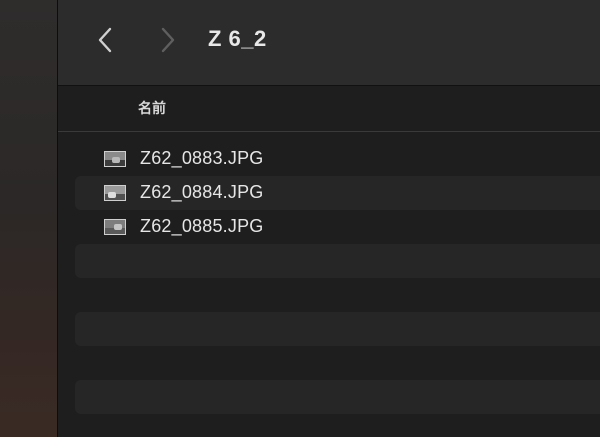 This screenshot has height=437, width=600. What do you see at coordinates (337, 193) in the screenshot?
I see `file-row: Z62_0884.JPG` at bounding box center [337, 193].